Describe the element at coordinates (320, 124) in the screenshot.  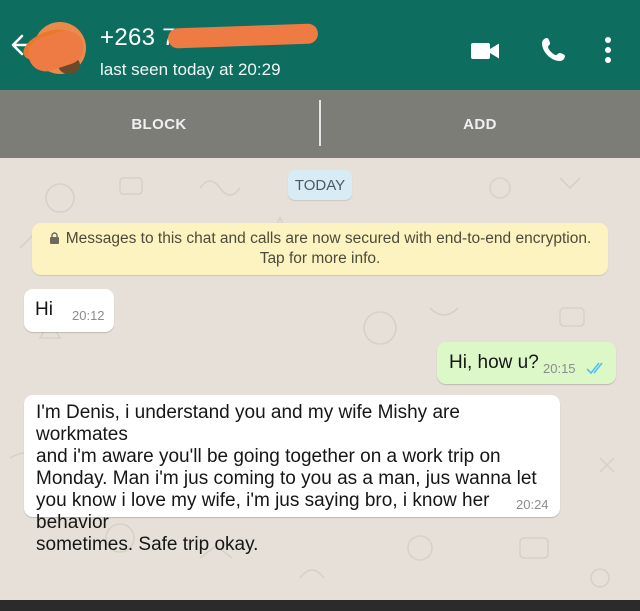
I see `unknown-contact-action-bar: BLOCK ADD` at that location.